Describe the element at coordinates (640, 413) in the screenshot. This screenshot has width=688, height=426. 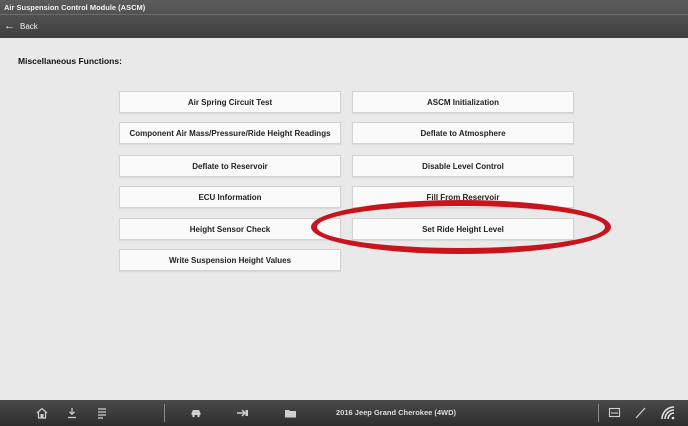
I see `tools-icon` at that location.